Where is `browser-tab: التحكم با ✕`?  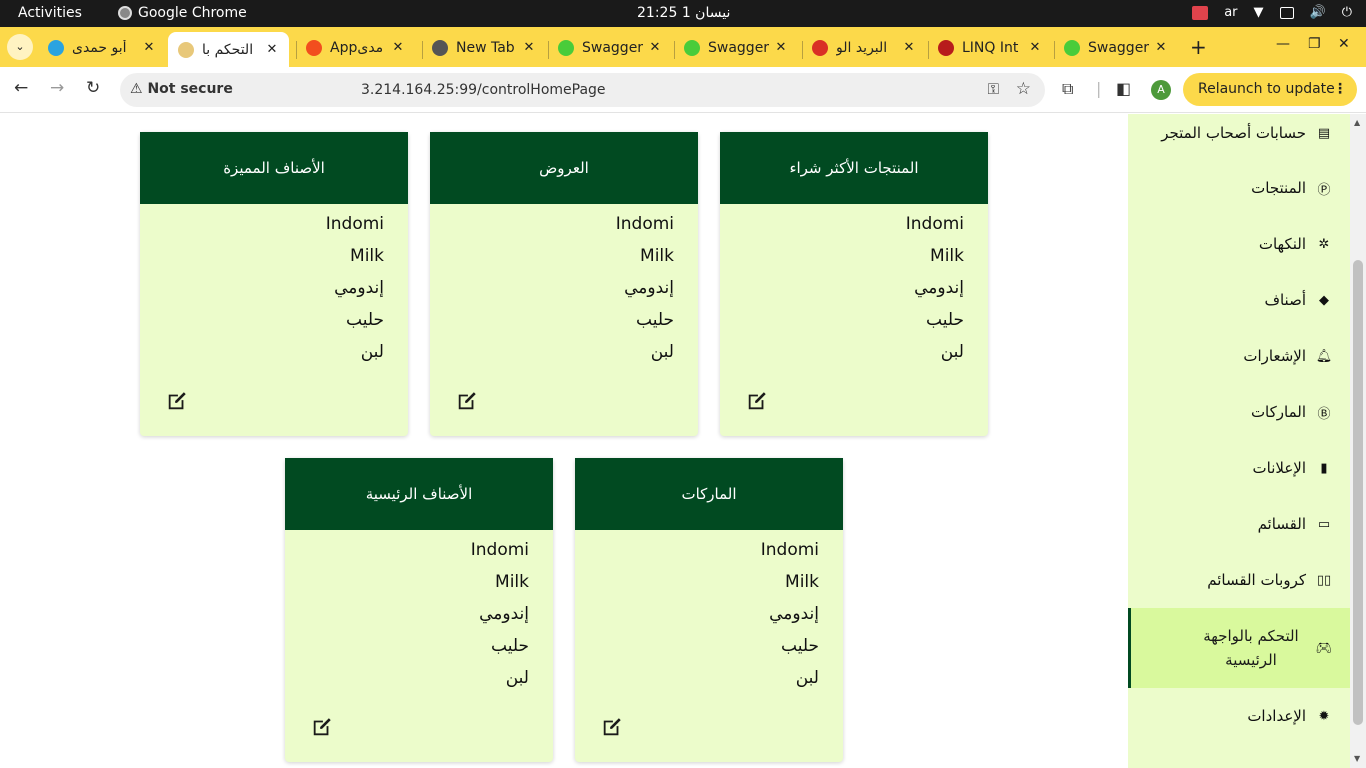 browser-tab: التحكم با ✕ is located at coordinates (228, 49).